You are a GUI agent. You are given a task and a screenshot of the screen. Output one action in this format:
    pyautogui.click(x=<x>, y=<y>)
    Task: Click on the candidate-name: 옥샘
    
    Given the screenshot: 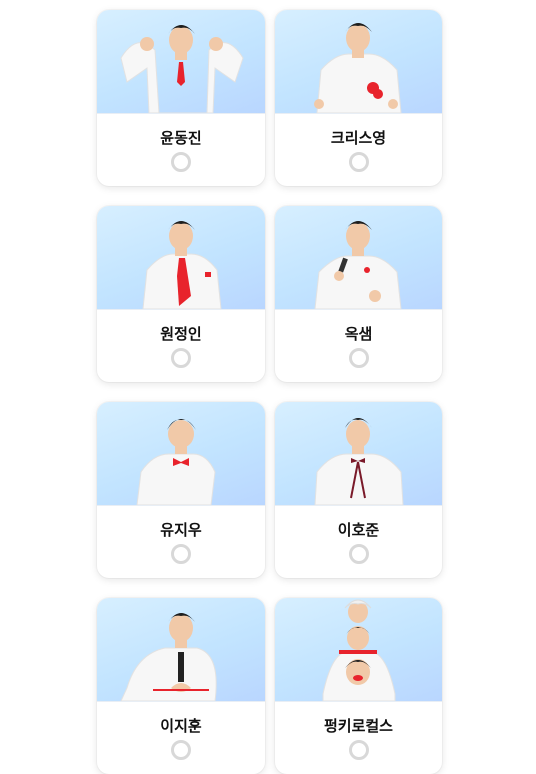 What is the action you would take?
    pyautogui.click(x=358, y=334)
    